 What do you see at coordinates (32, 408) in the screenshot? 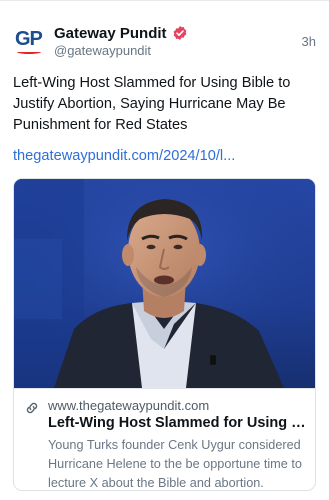
I see `link-icon` at bounding box center [32, 408].